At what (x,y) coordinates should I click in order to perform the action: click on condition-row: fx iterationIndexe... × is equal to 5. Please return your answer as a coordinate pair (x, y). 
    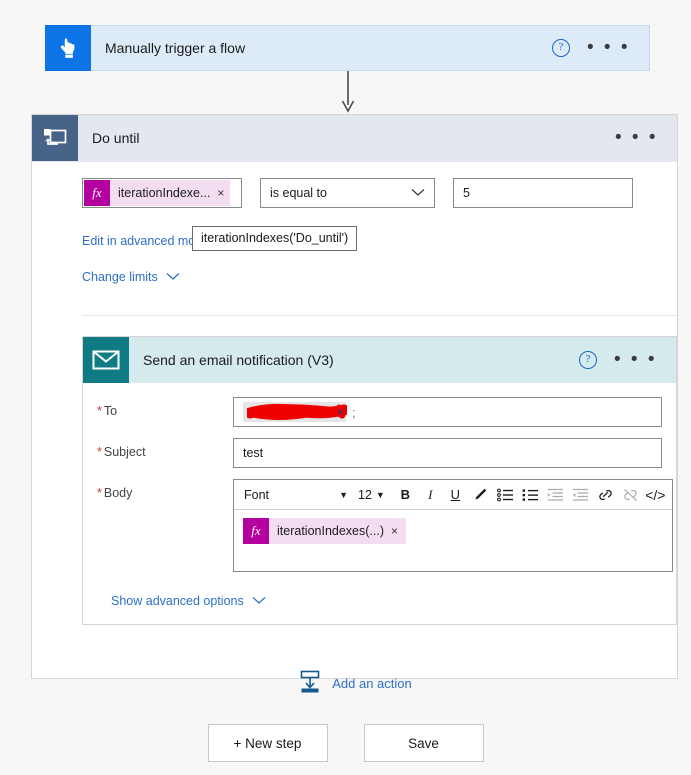
    Looking at the image, I should click on (354, 185).